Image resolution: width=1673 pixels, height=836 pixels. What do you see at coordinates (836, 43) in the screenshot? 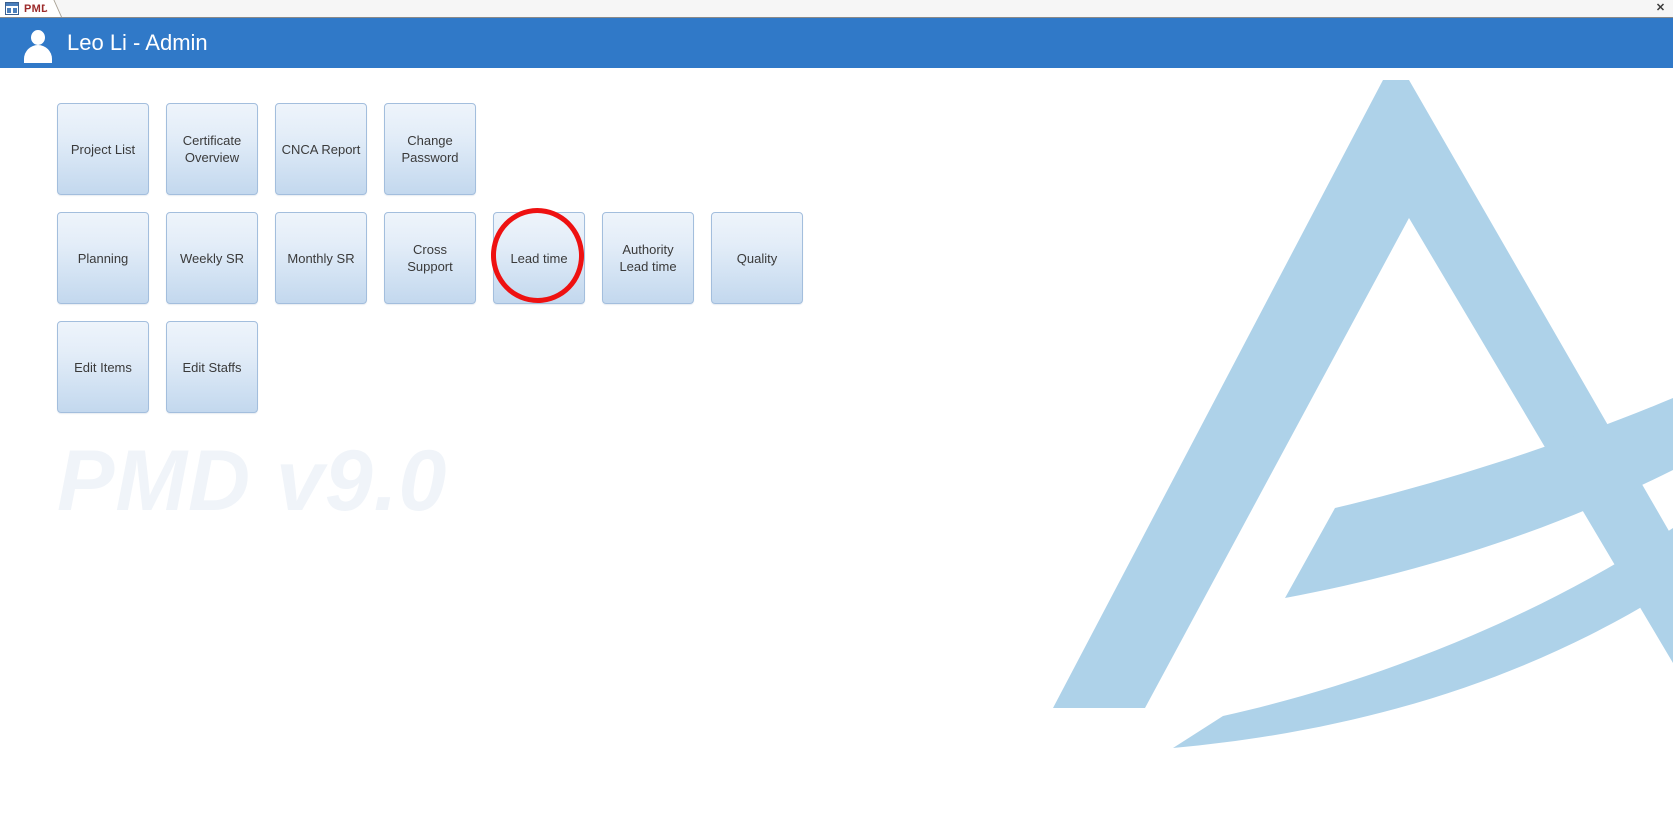
I see `app-header-bar: Leo Li - Admin` at bounding box center [836, 43].